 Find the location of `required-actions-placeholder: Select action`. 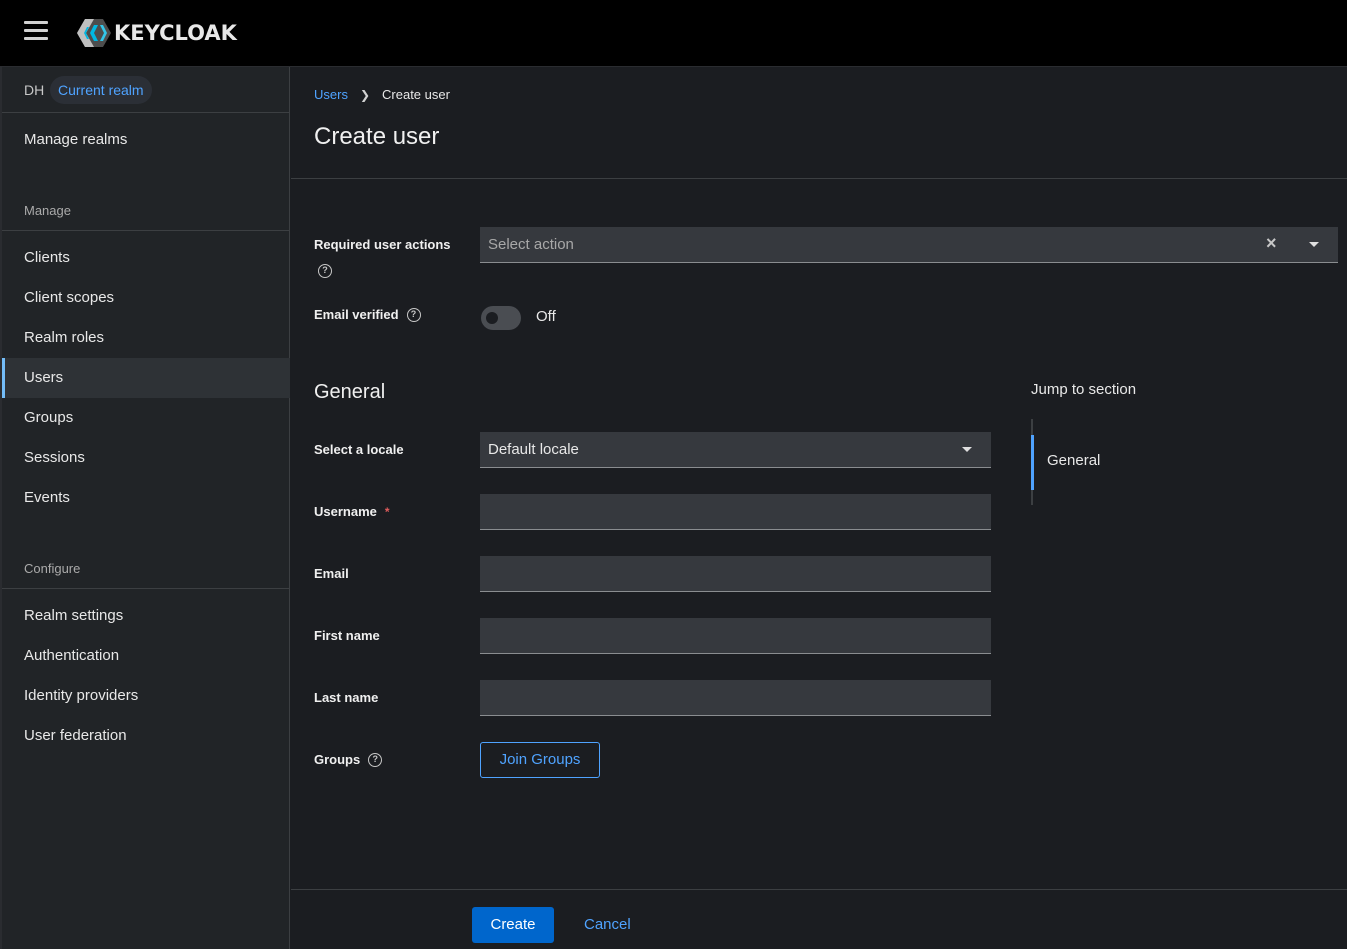

required-actions-placeholder: Select action is located at coordinates (531, 244).